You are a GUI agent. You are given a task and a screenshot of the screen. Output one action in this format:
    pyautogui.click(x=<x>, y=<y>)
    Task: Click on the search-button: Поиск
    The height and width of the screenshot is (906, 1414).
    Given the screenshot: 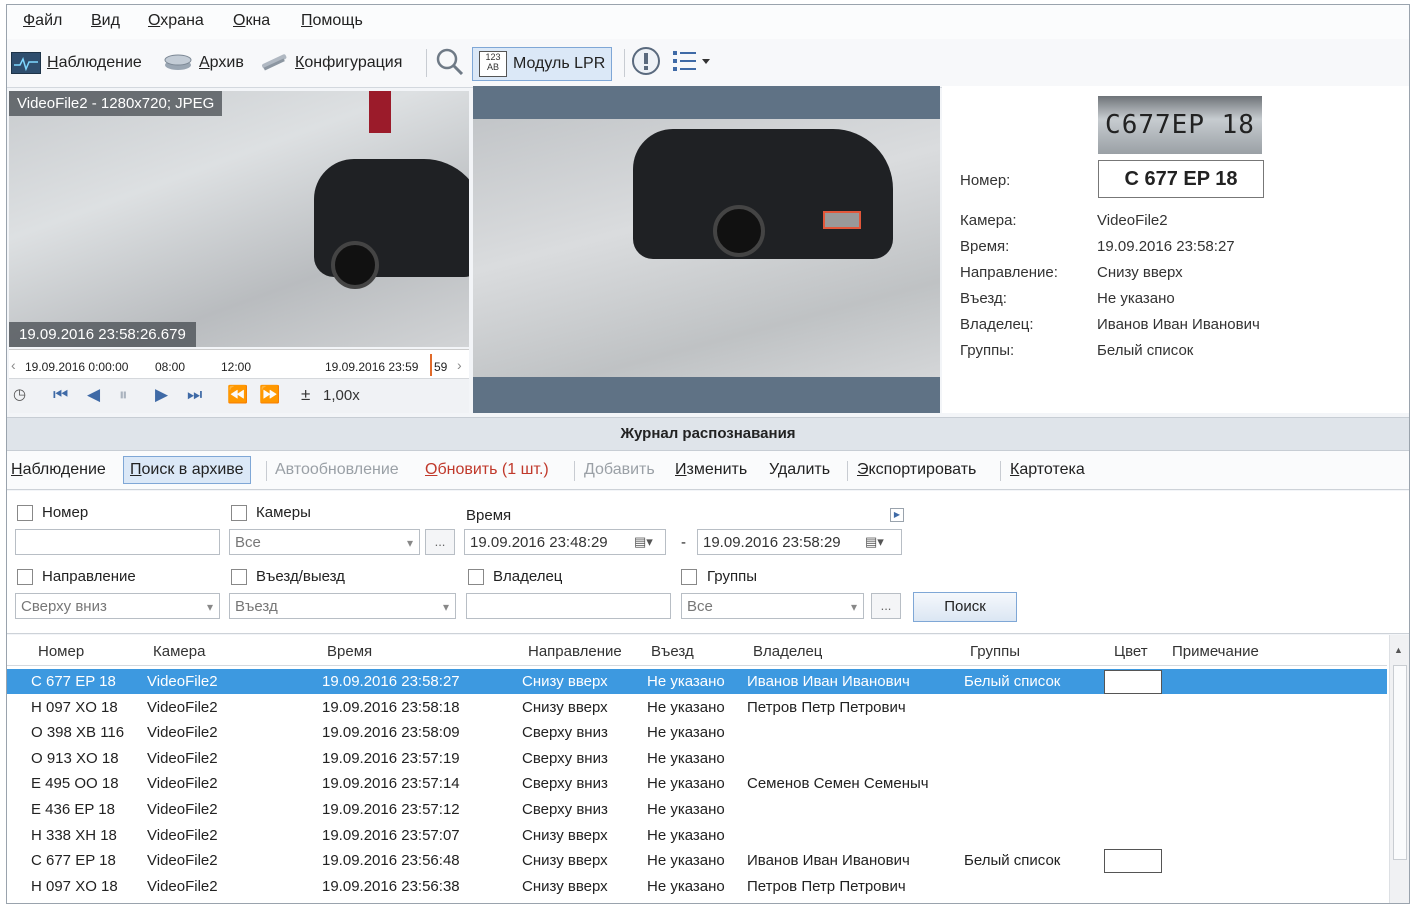 What is the action you would take?
    pyautogui.click(x=965, y=607)
    